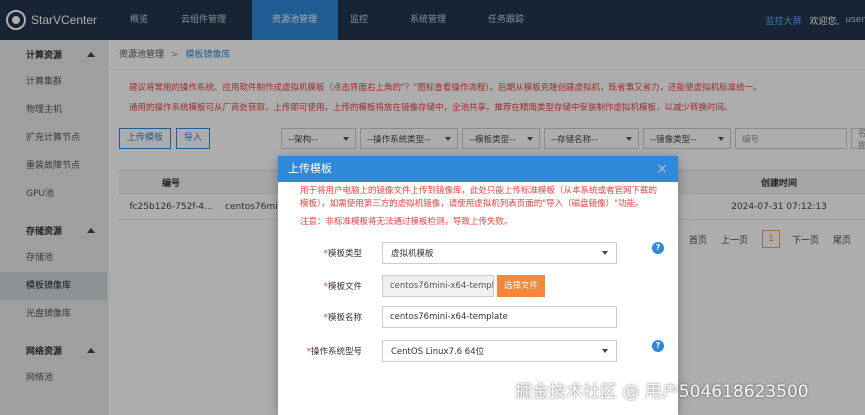  Describe the element at coordinates (342, 287) in the screenshot. I see `template-file-label: *模板文件` at that location.